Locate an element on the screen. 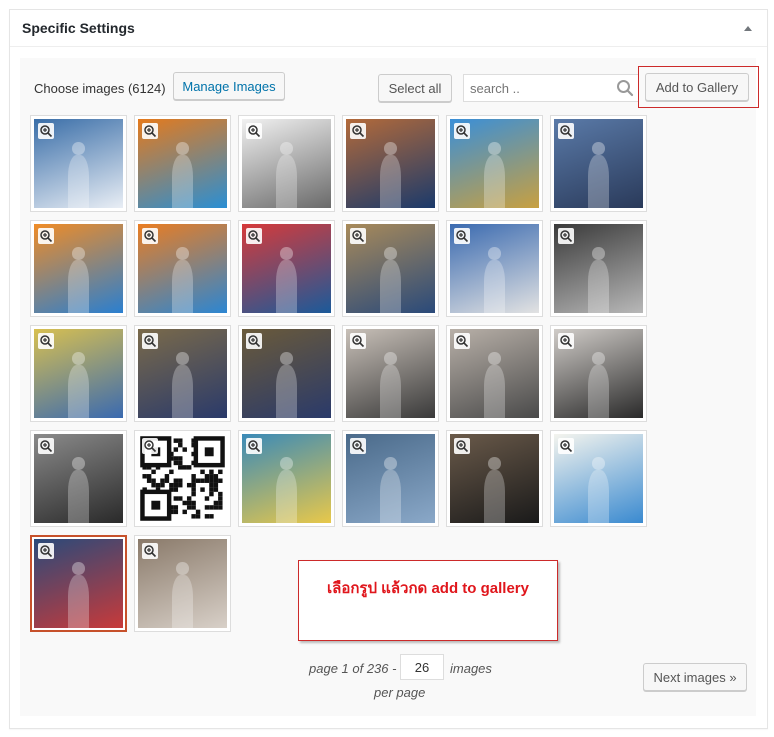  page-info: page 1 of 236 - is located at coordinates (353, 668).